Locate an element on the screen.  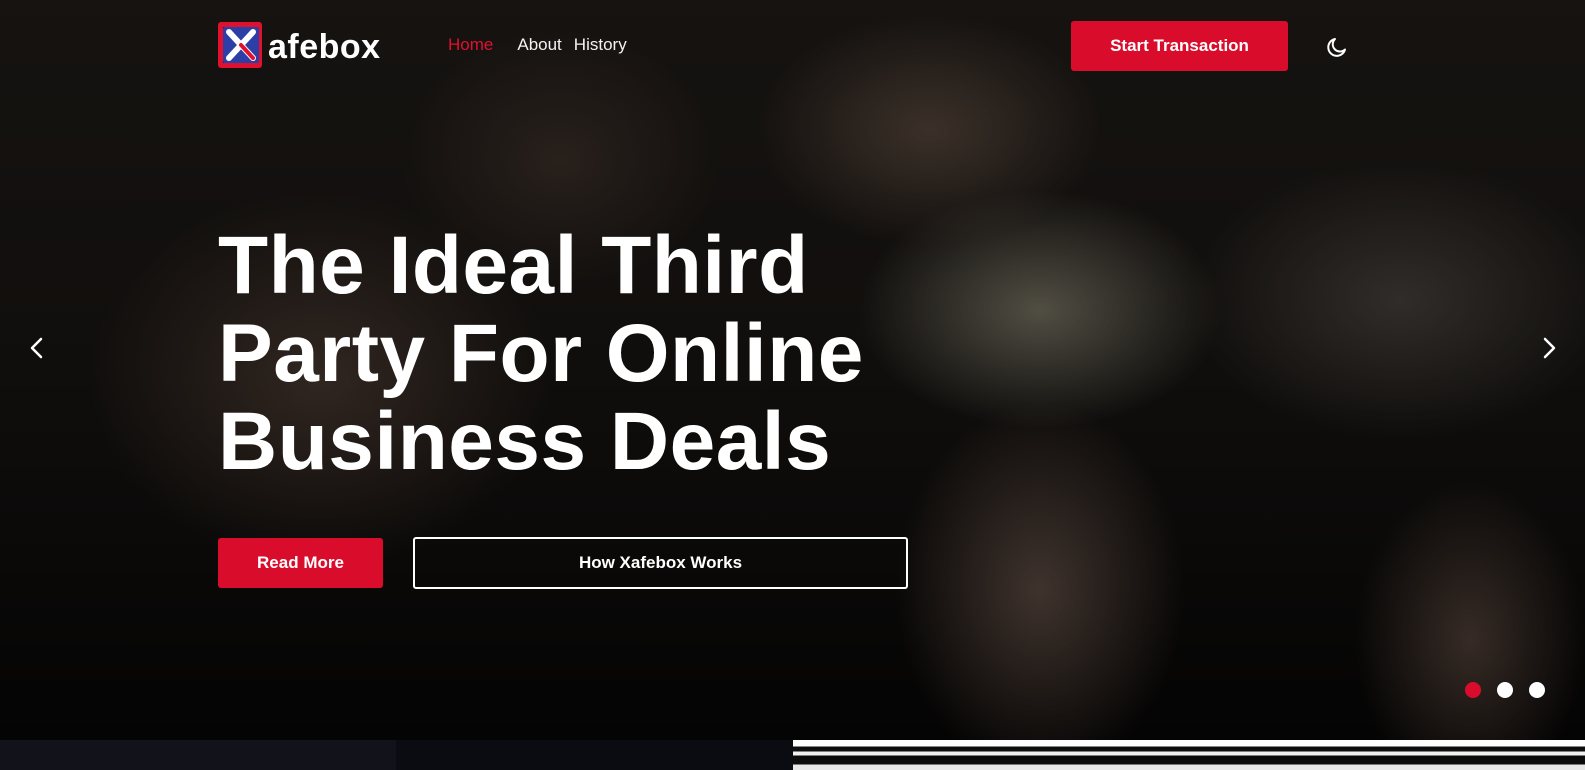
how-it-works-button: How Xafebox Works is located at coordinates (660, 563).